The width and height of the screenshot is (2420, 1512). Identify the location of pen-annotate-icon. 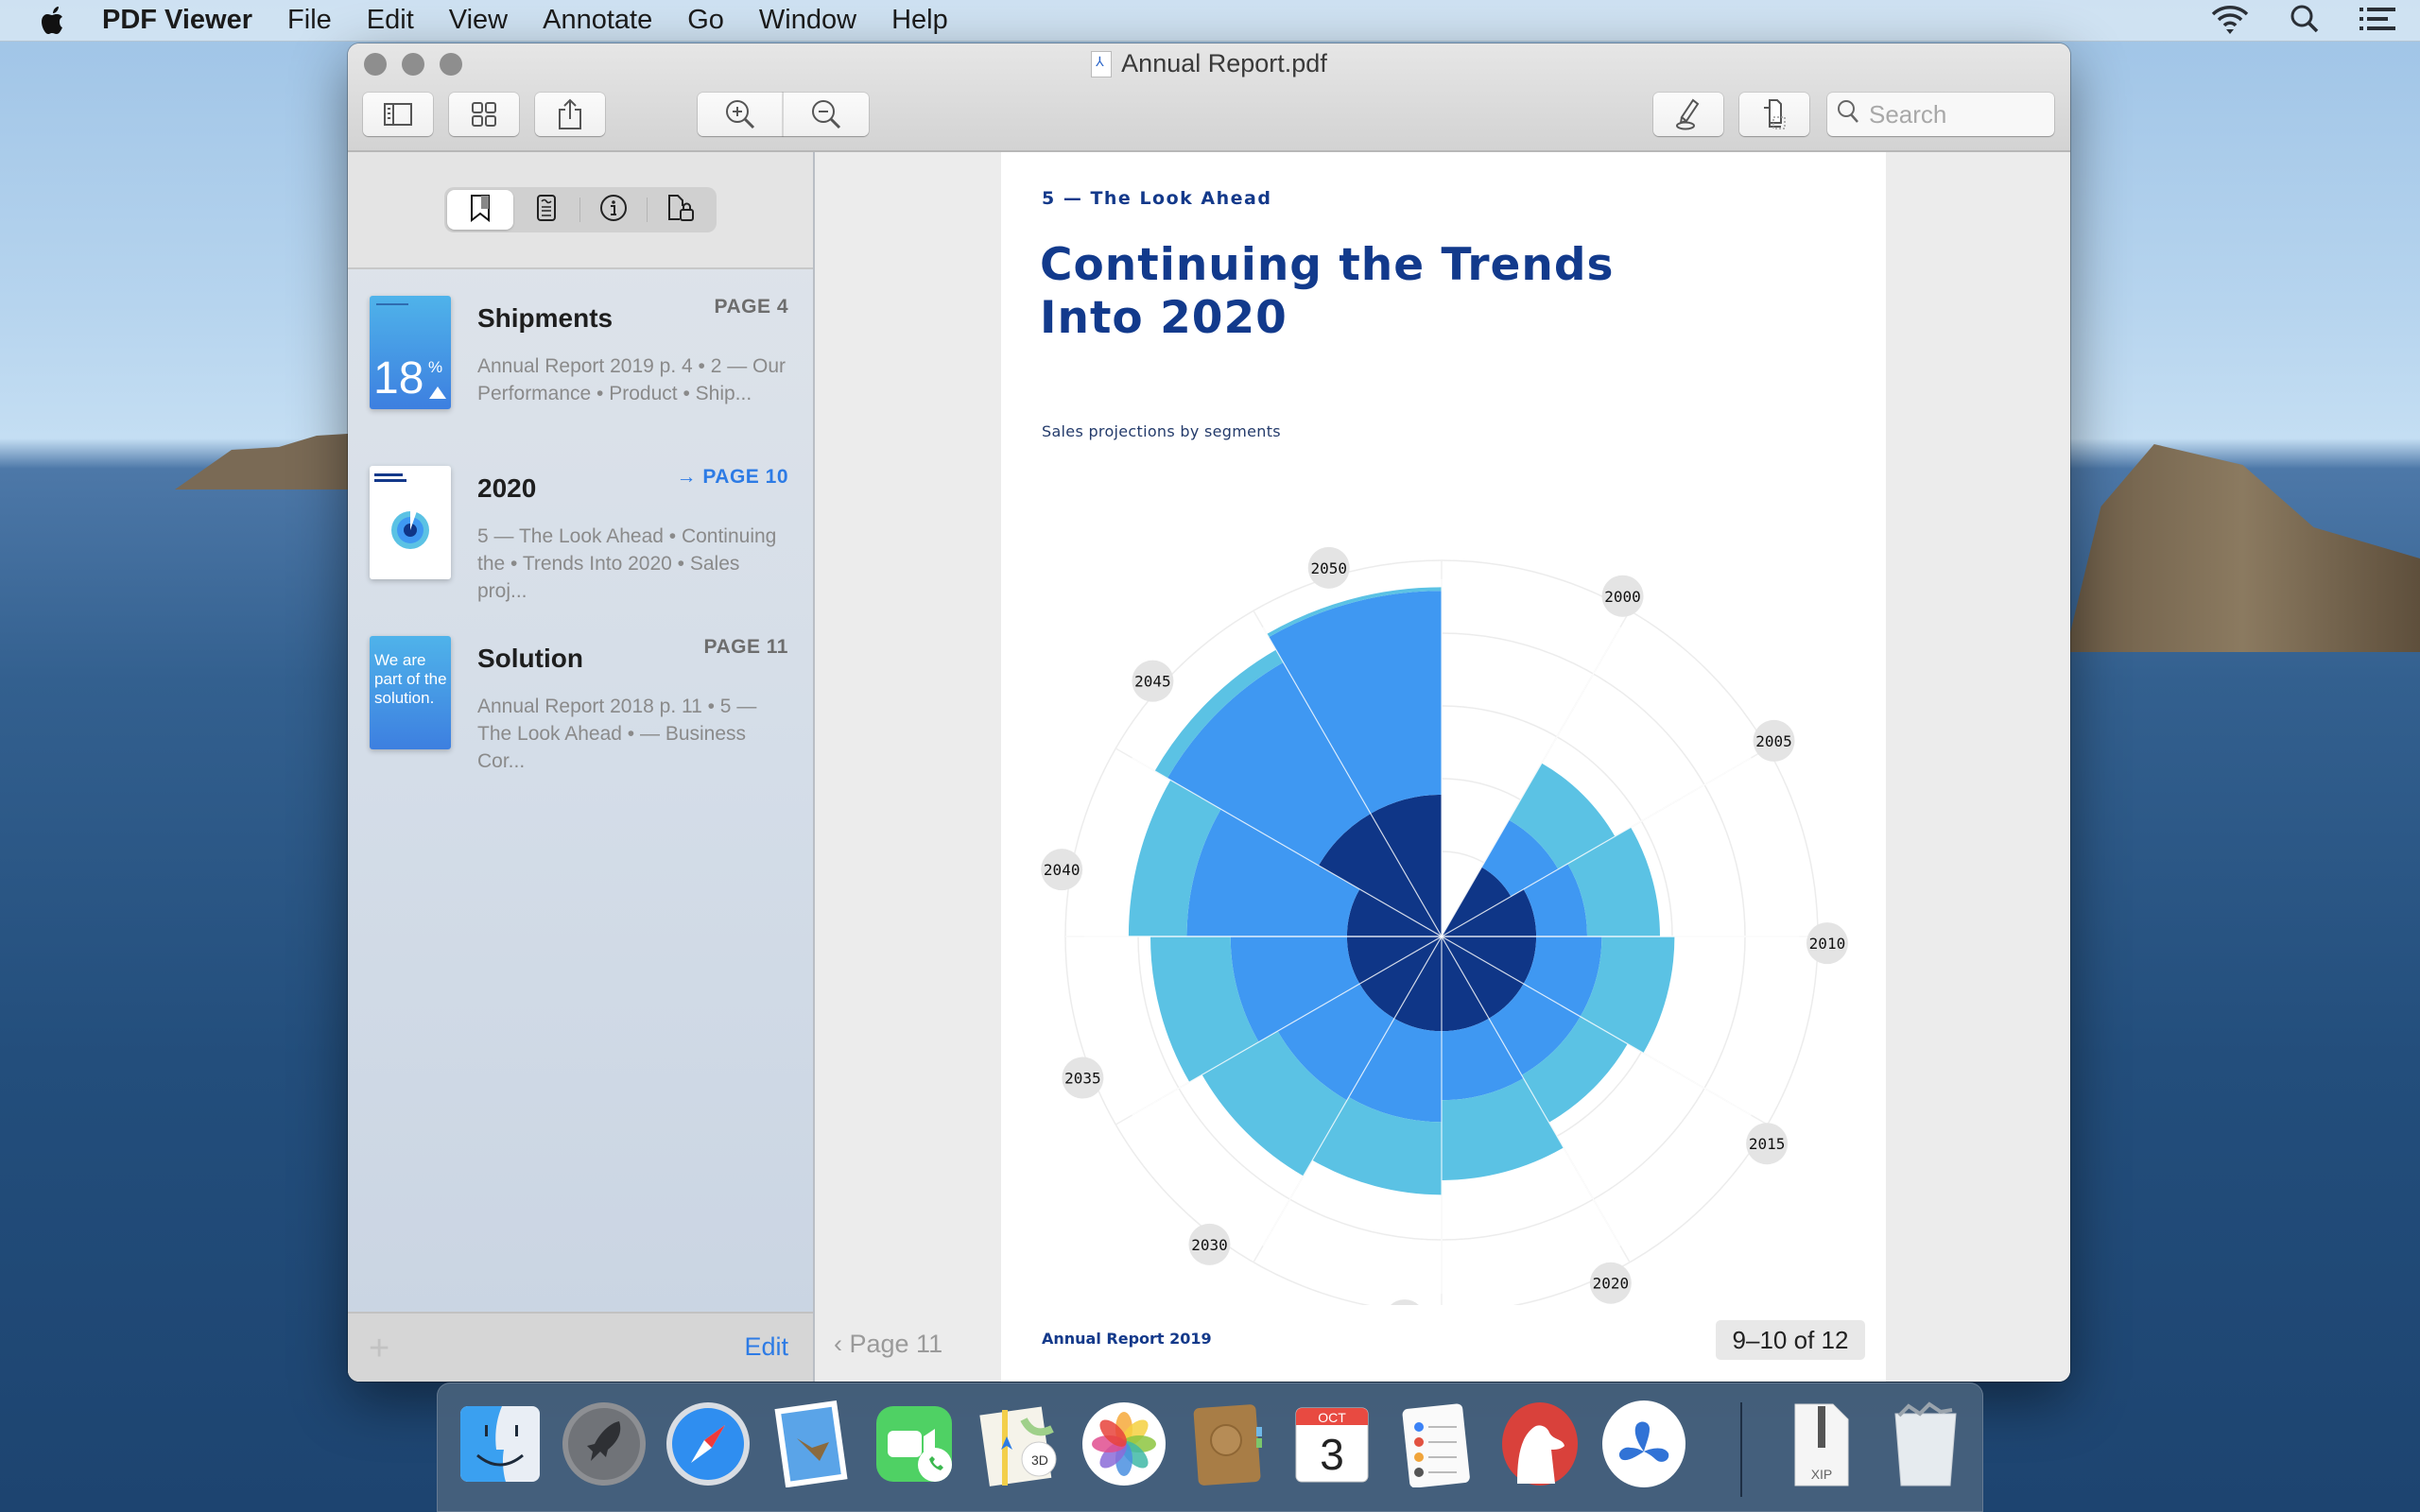
(1688, 114).